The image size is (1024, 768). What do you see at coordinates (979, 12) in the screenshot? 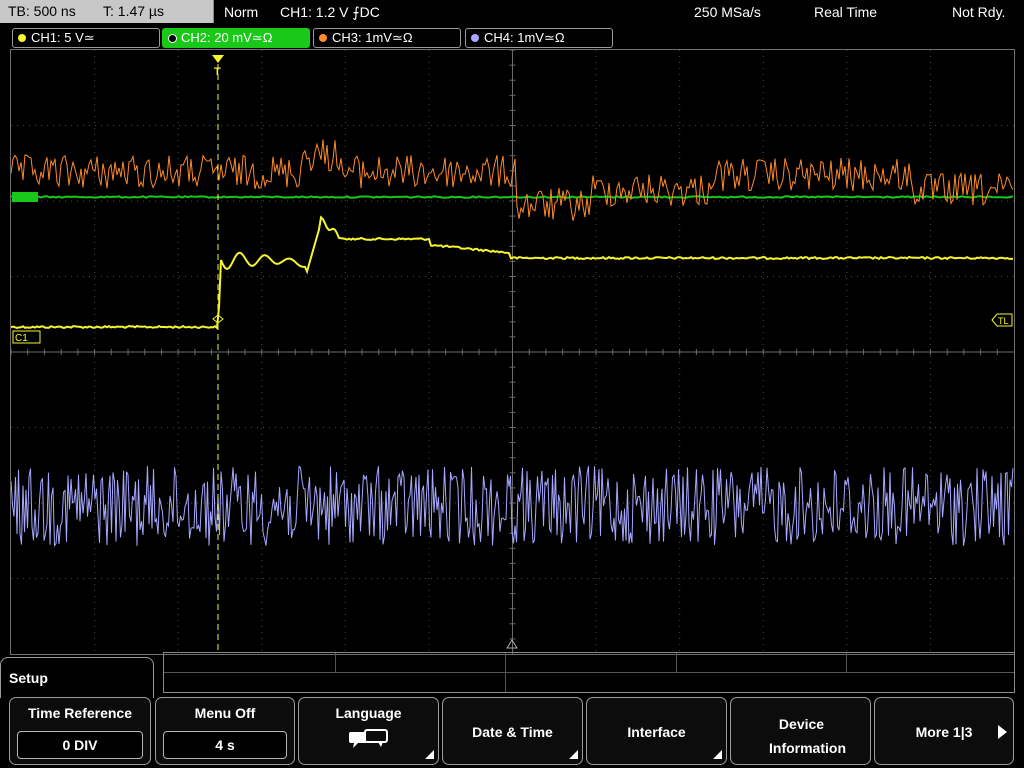
I see `run-state: Not Rdy.` at bounding box center [979, 12].